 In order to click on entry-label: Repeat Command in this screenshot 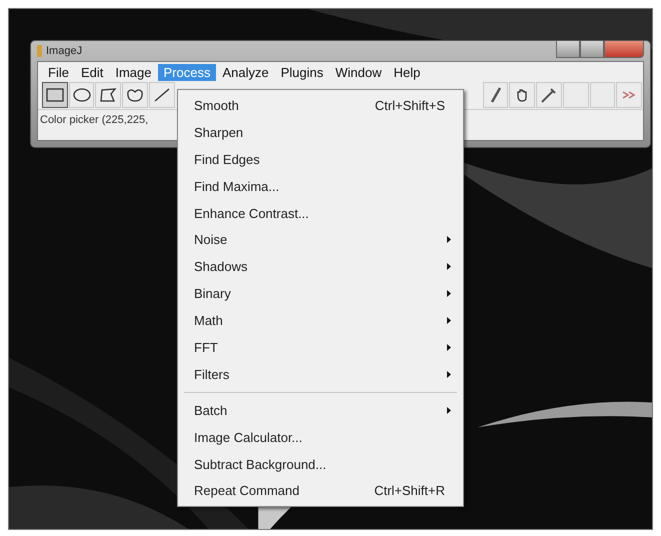, I will do `click(247, 490)`.